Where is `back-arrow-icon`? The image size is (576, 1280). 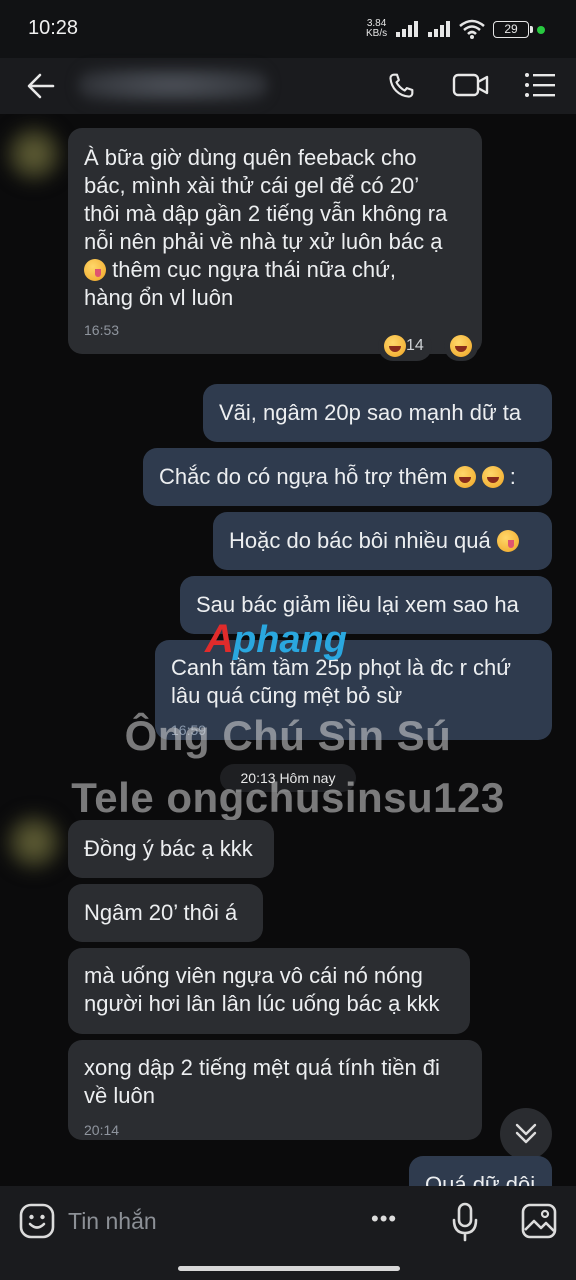
back-arrow-icon is located at coordinates (41, 86).